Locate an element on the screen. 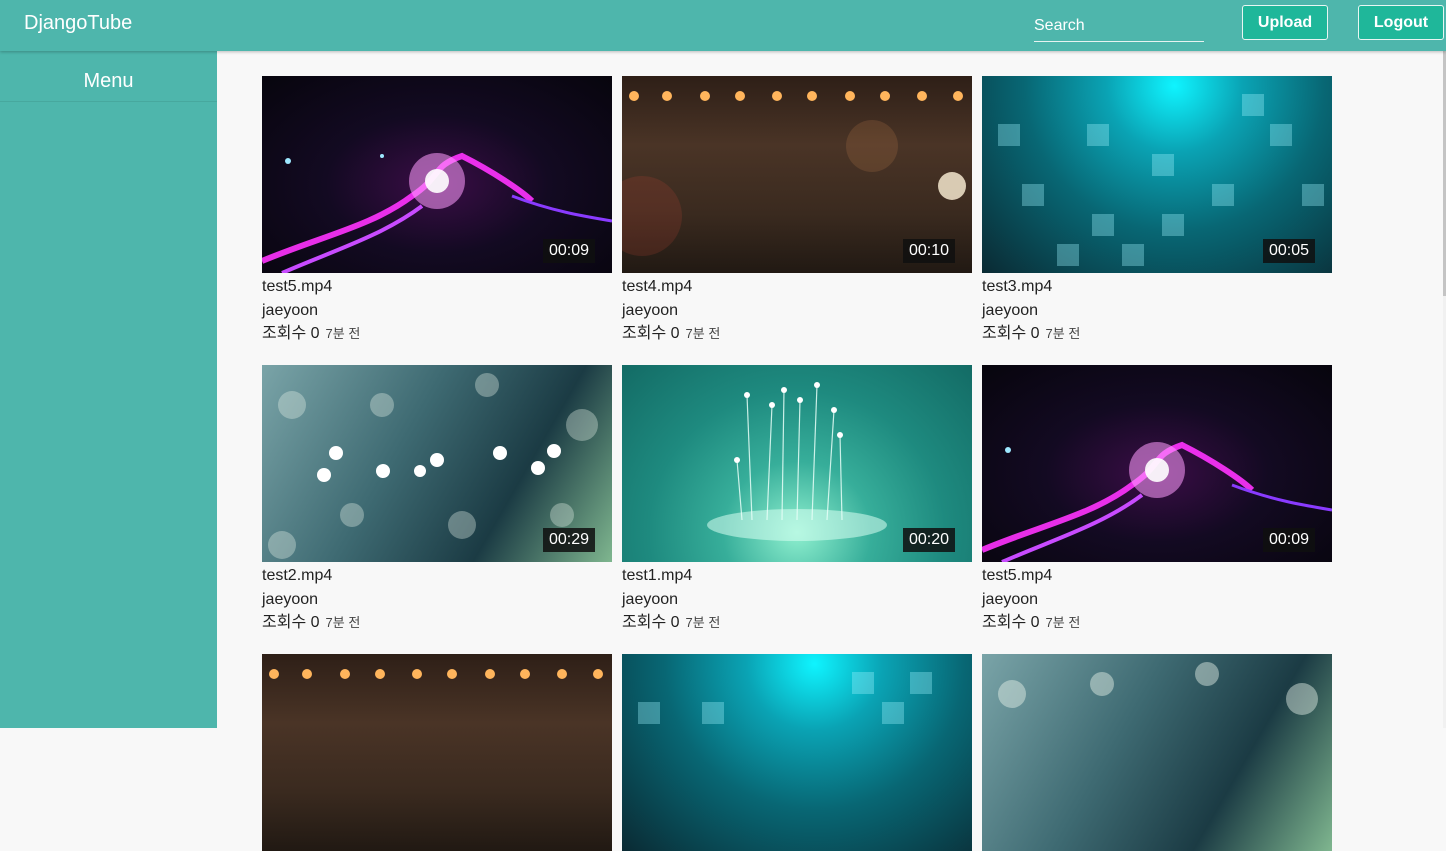 The image size is (1446, 851). sidebar-menu-title: Menu is located at coordinates (108, 76).